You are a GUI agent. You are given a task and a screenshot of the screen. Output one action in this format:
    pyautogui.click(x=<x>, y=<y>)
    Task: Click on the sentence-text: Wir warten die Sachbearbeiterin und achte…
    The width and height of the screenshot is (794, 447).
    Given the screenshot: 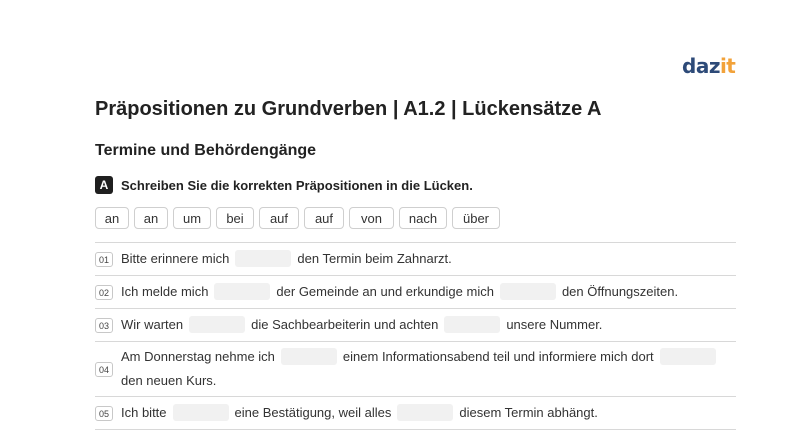 What is the action you would take?
    pyautogui.click(x=428, y=325)
    